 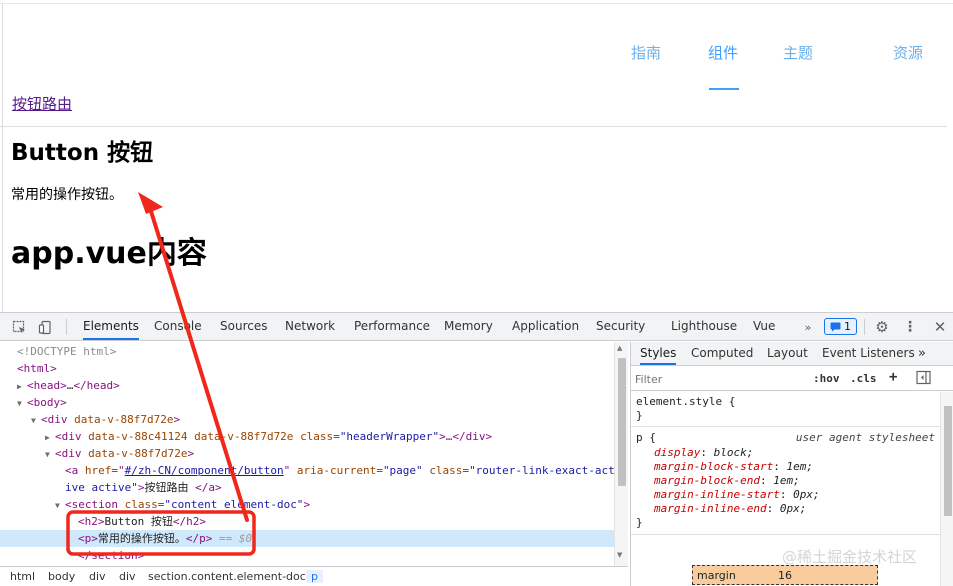 What do you see at coordinates (719, 379) in the screenshot?
I see `styles-filter-input` at bounding box center [719, 379].